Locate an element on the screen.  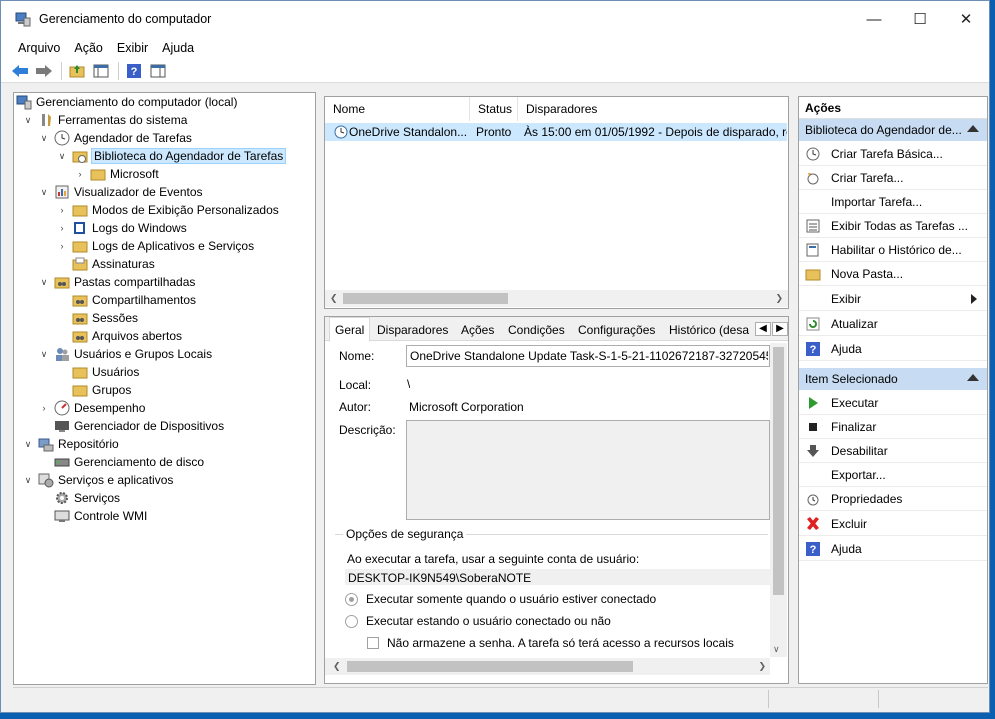
show-actions-pane-button is located at coordinates (158, 71).